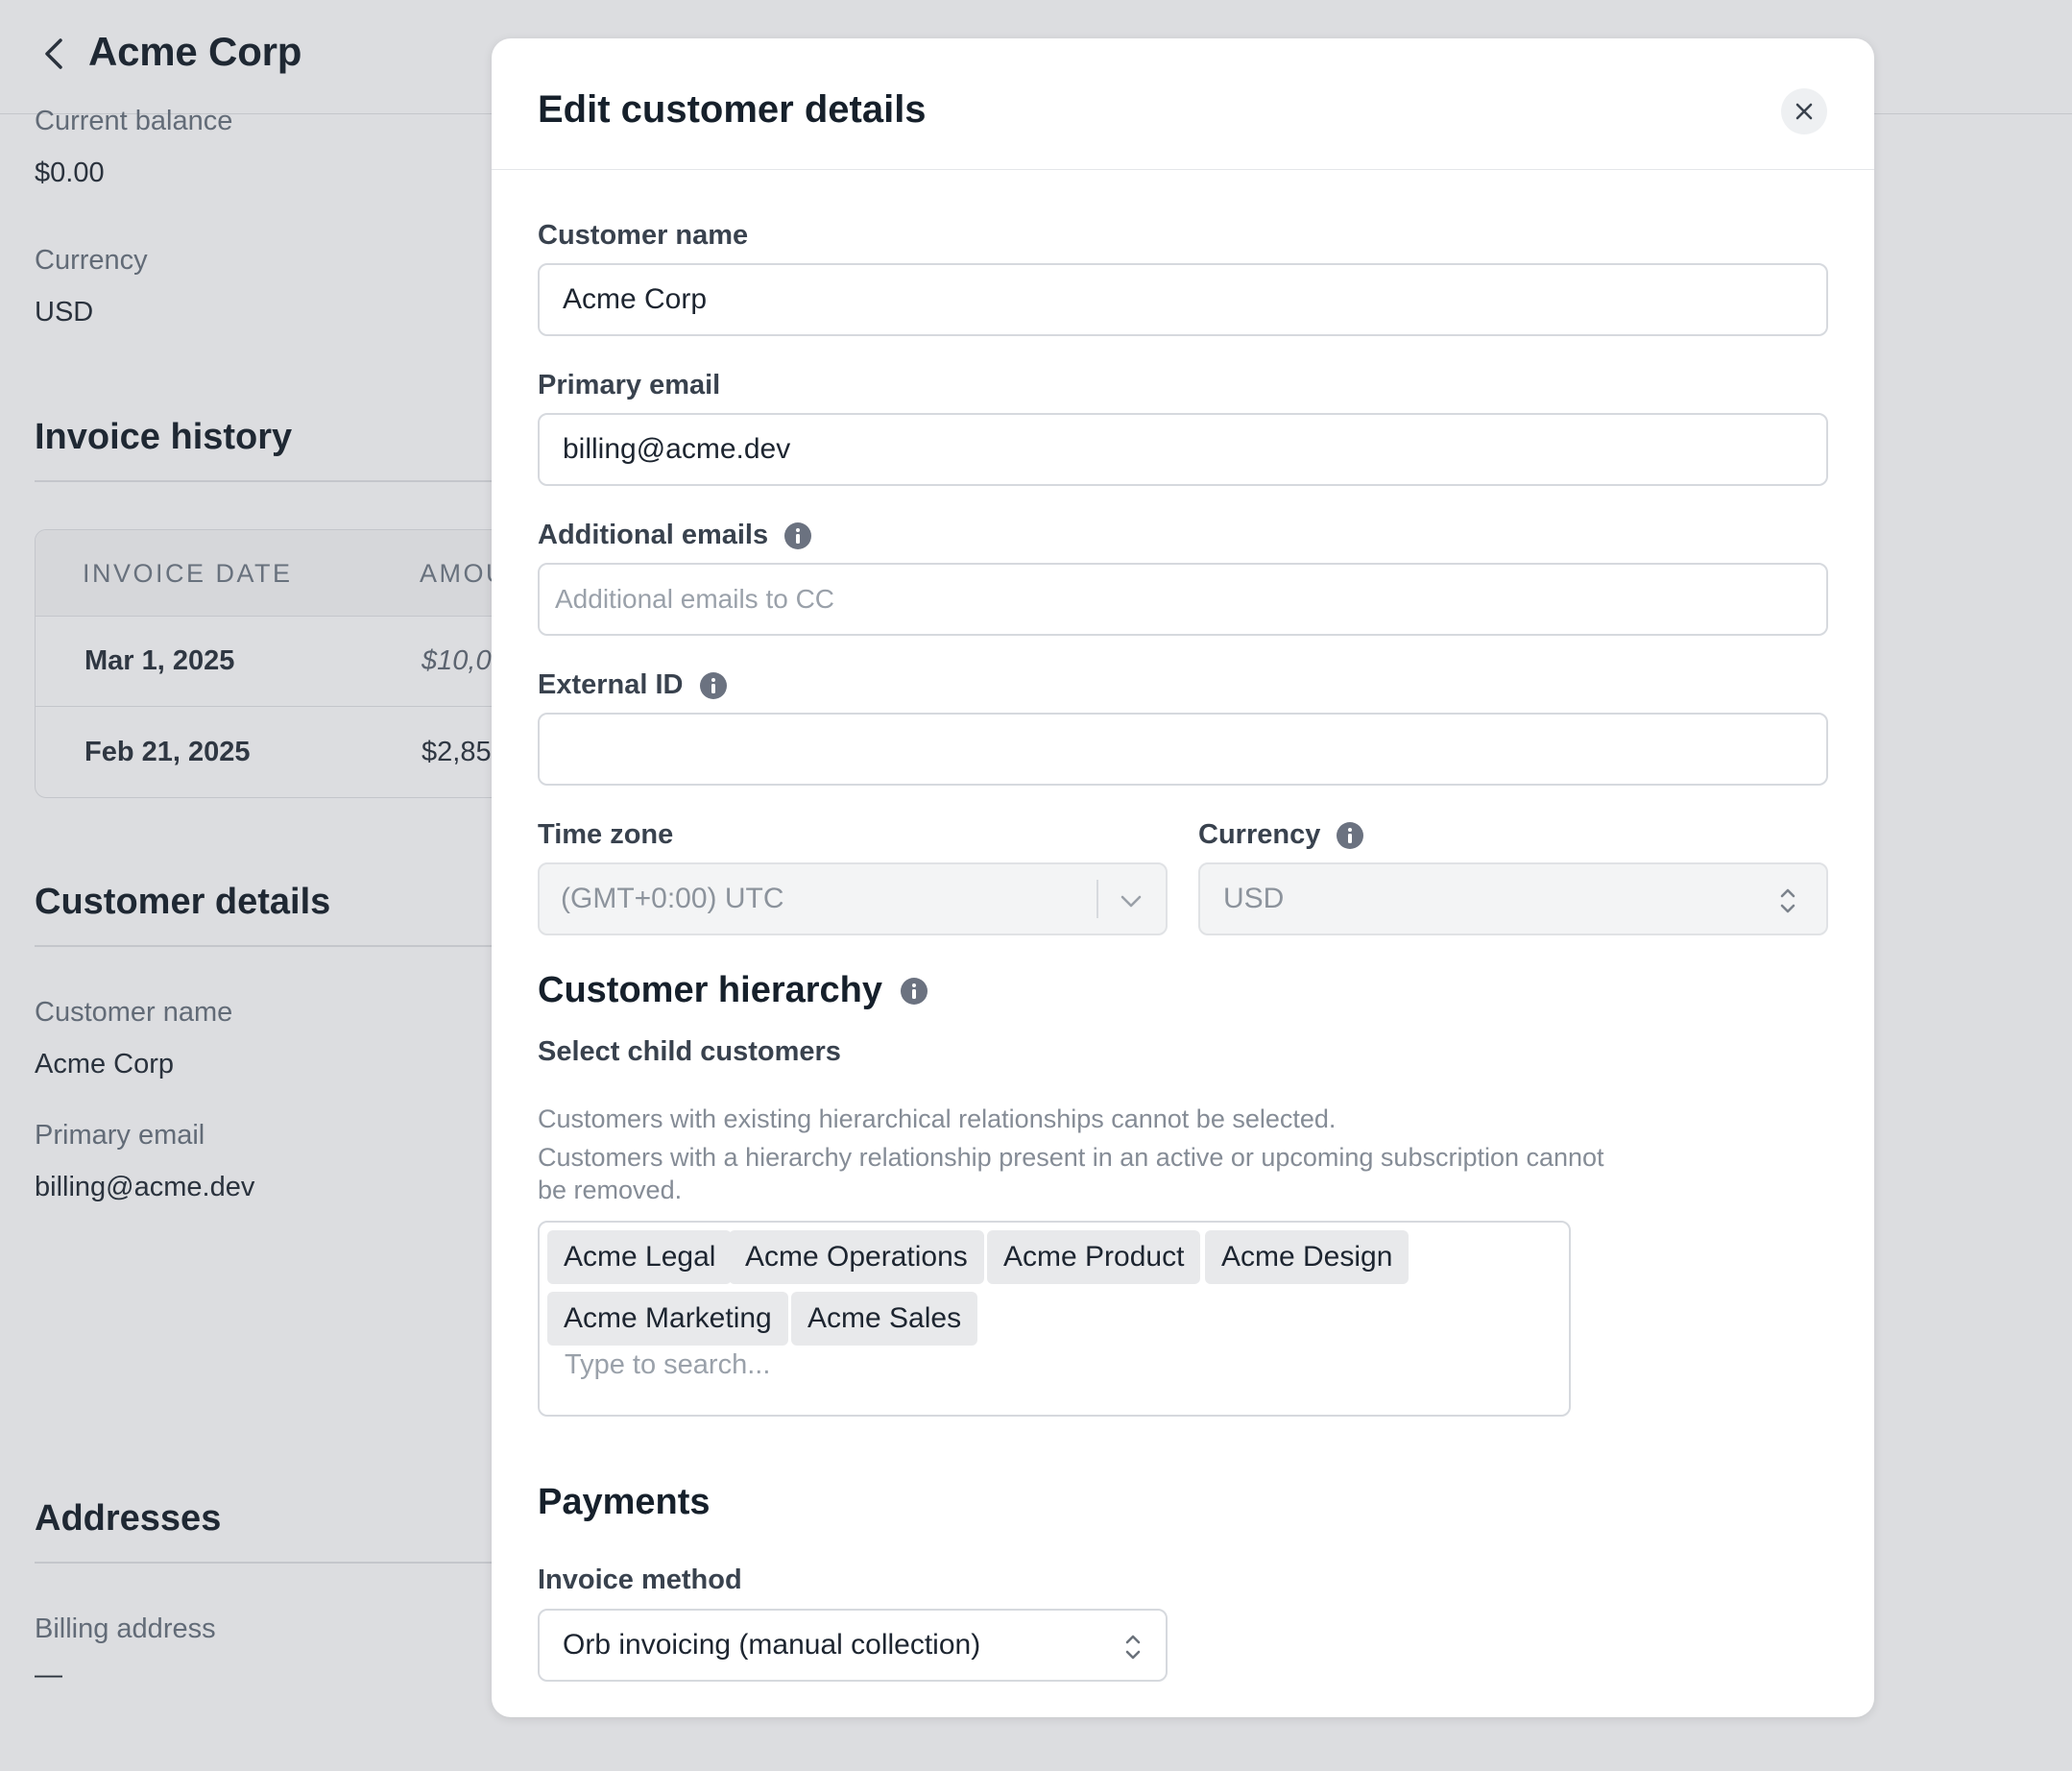 This screenshot has width=2072, height=1771. Describe the element at coordinates (710, 990) in the screenshot. I see `customer-hierarchy-heading-text: Customer hierarchy` at that location.